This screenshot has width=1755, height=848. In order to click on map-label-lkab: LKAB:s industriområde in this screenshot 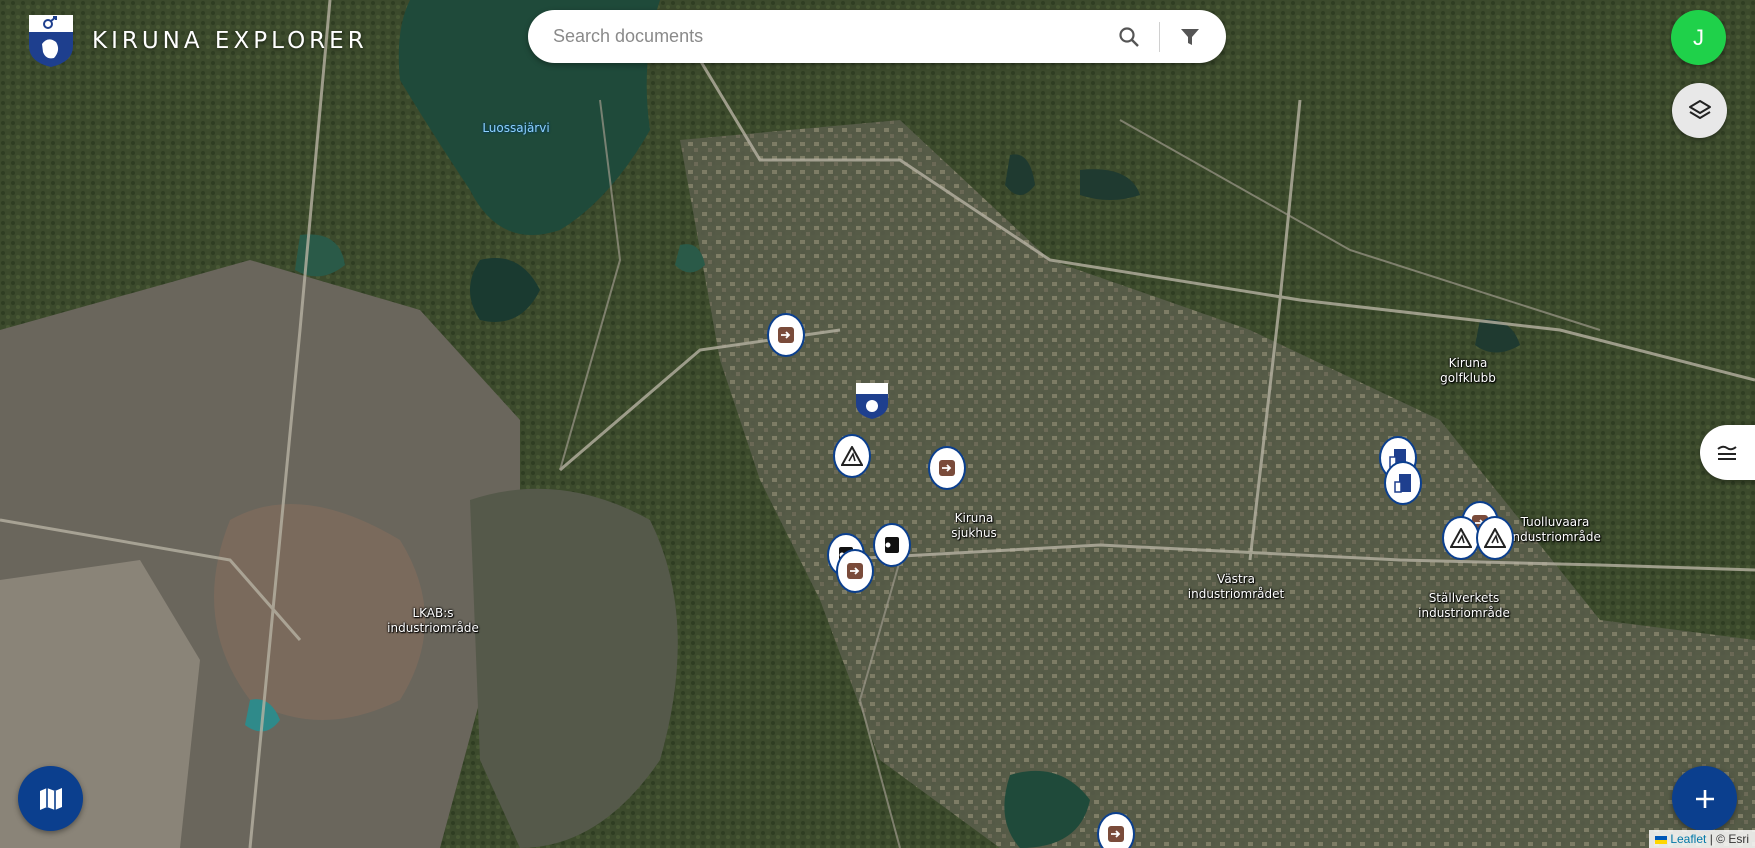, I will do `click(433, 620)`.